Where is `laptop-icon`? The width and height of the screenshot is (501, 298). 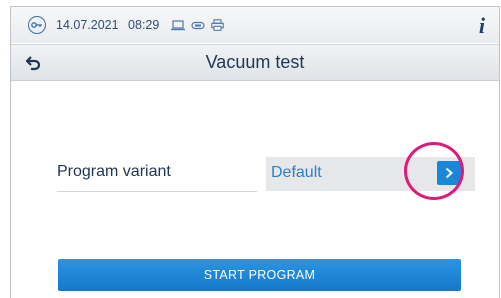 laptop-icon is located at coordinates (178, 25).